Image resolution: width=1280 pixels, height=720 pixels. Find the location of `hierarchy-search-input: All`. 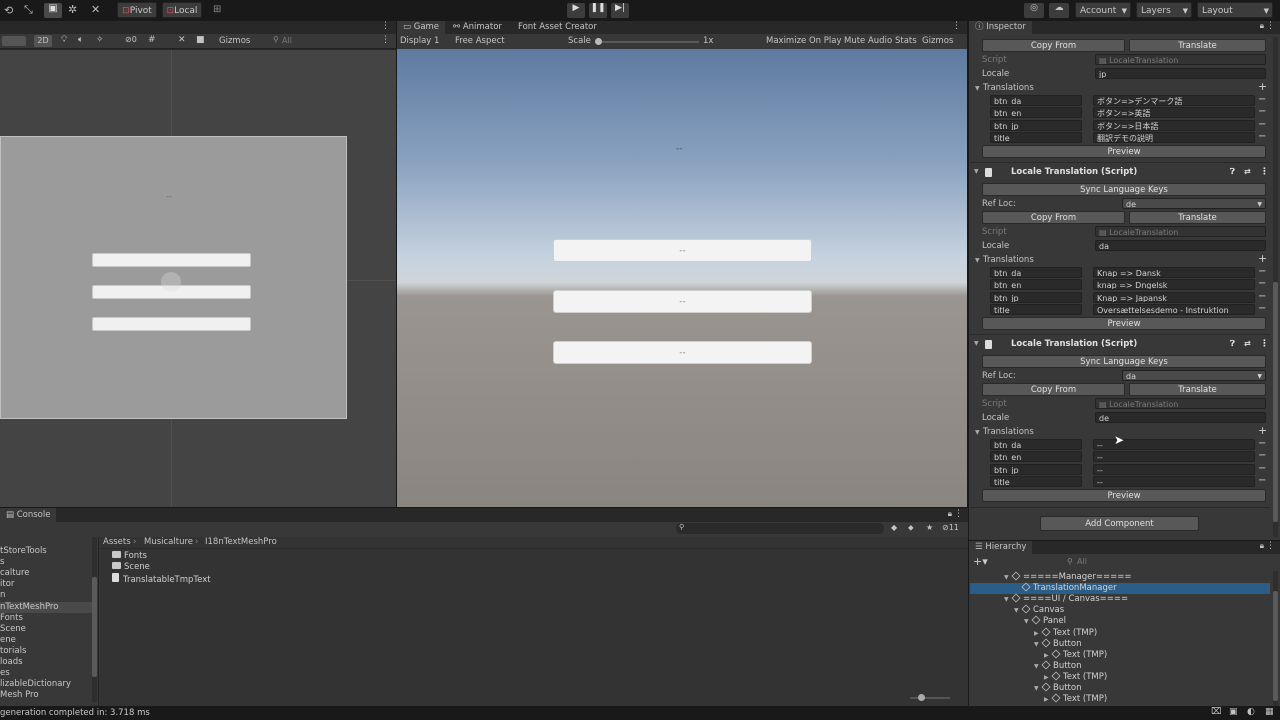

hierarchy-search-input: All is located at coordinates (1082, 561).